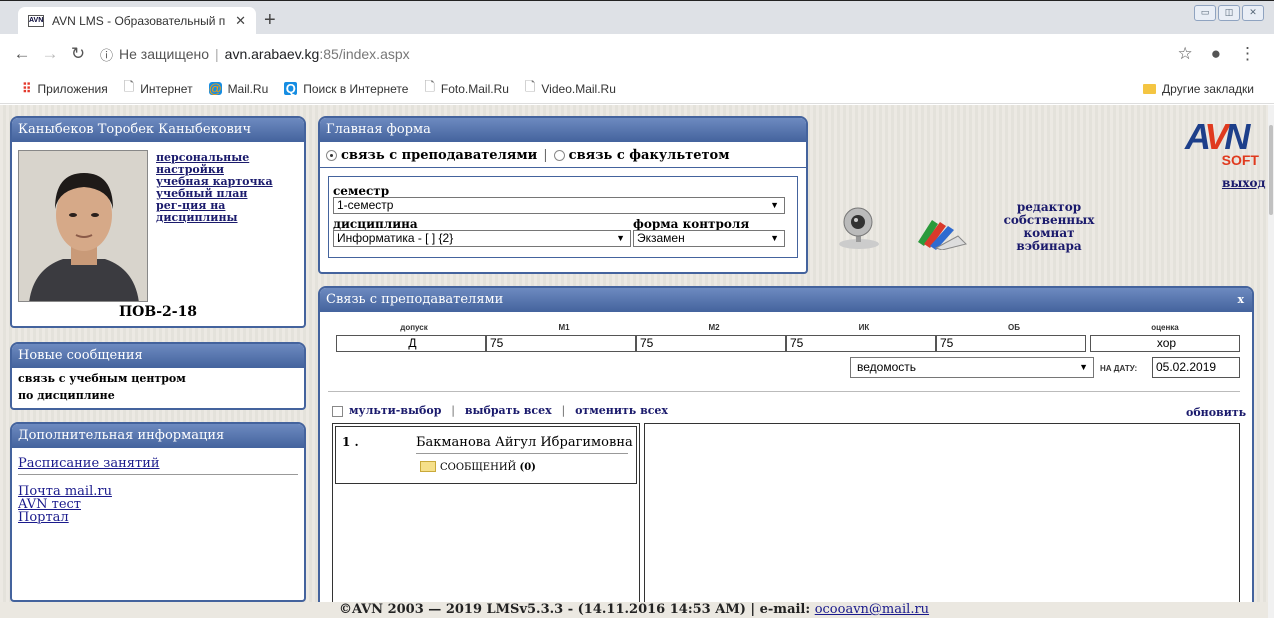 This screenshot has height=618, width=1274. I want to click on info-icon: ⓘ, so click(106, 54).